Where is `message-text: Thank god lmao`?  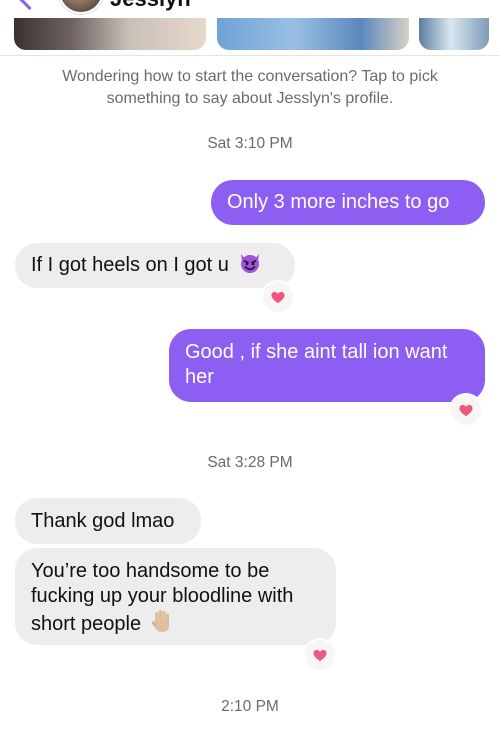
message-text: Thank god lmao is located at coordinates (103, 521).